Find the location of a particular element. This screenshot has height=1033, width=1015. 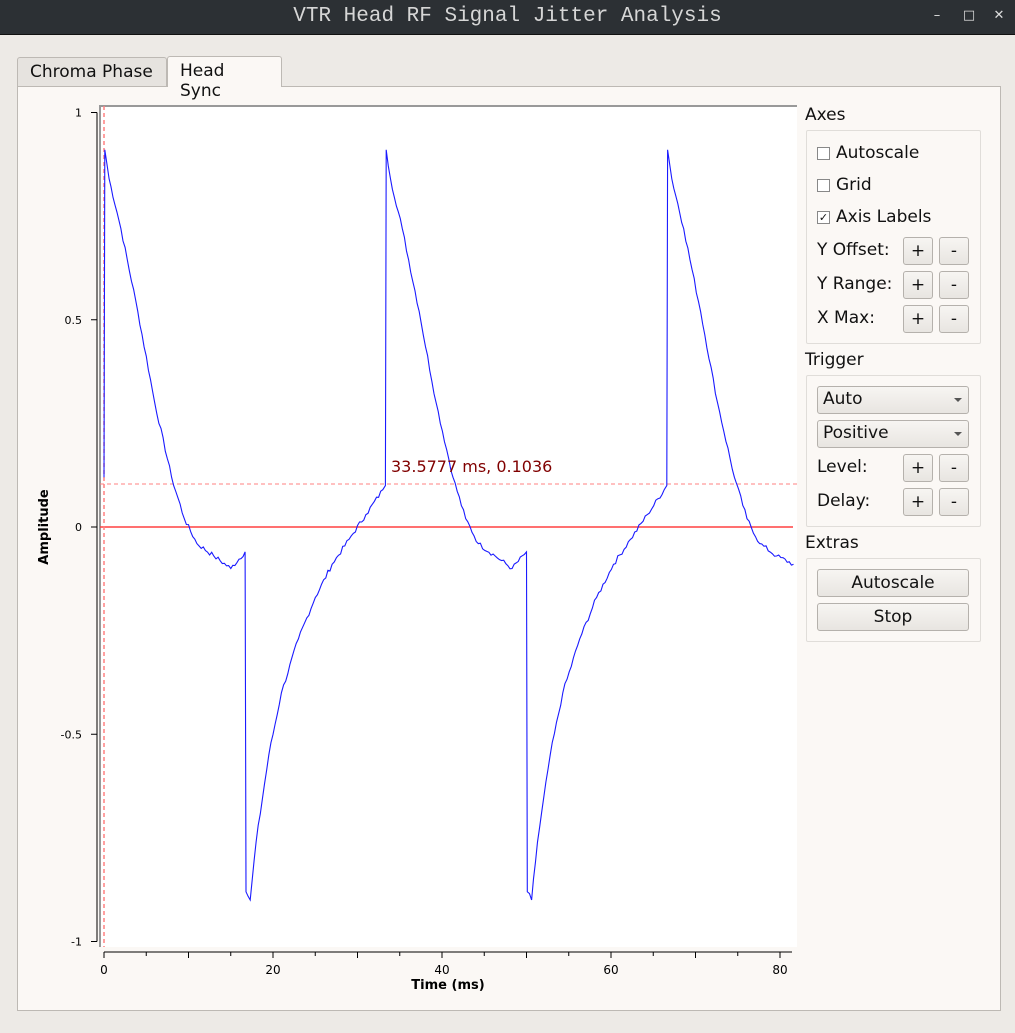

autoscale-button: Autoscale is located at coordinates (893, 583).